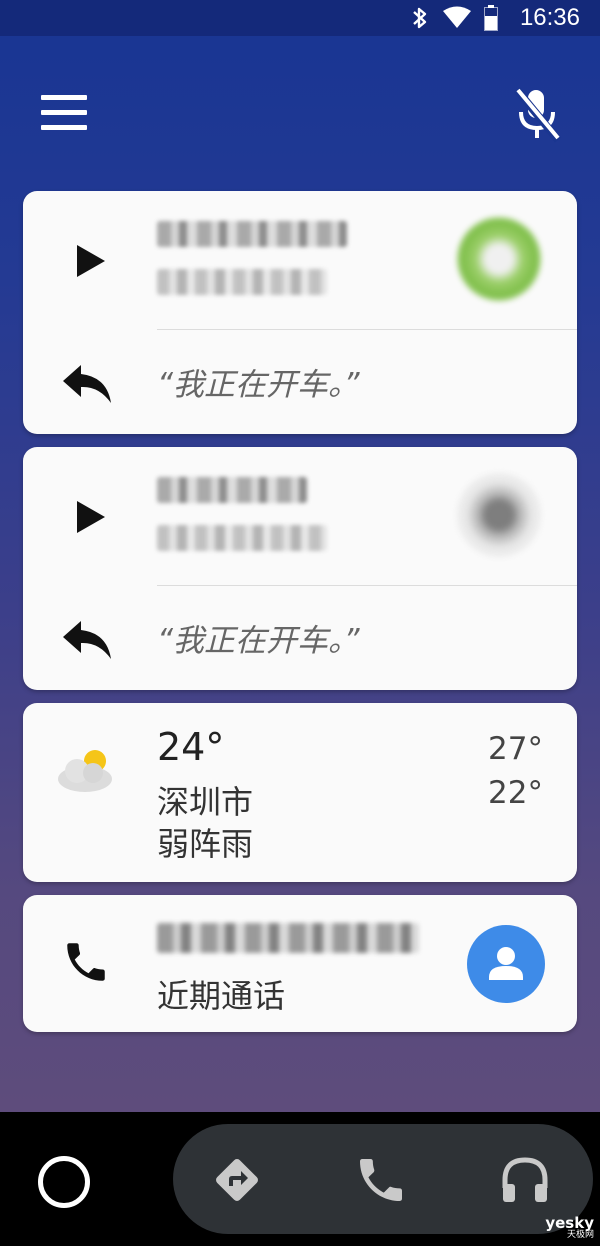 This screenshot has width=600, height=1246. I want to click on watermark-sub: 天极网, so click(580, 1235).